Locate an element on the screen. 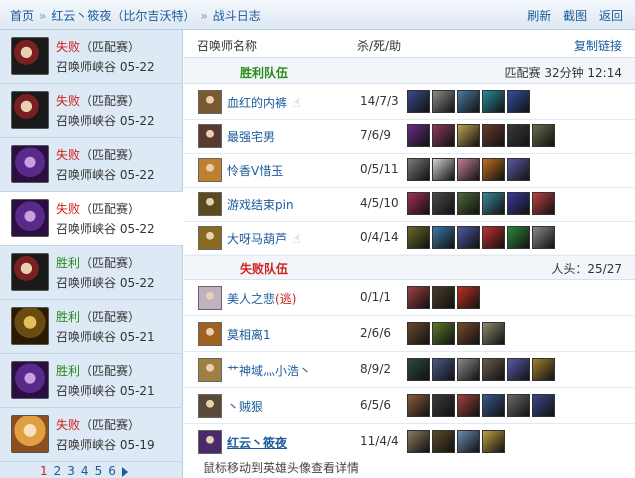  summoner-name: 莫相离1 is located at coordinates (249, 334).